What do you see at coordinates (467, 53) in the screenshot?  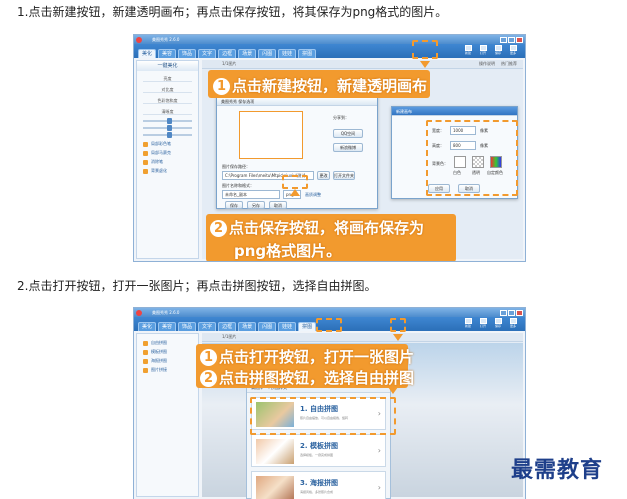 I see `new-label: 新建` at bounding box center [467, 53].